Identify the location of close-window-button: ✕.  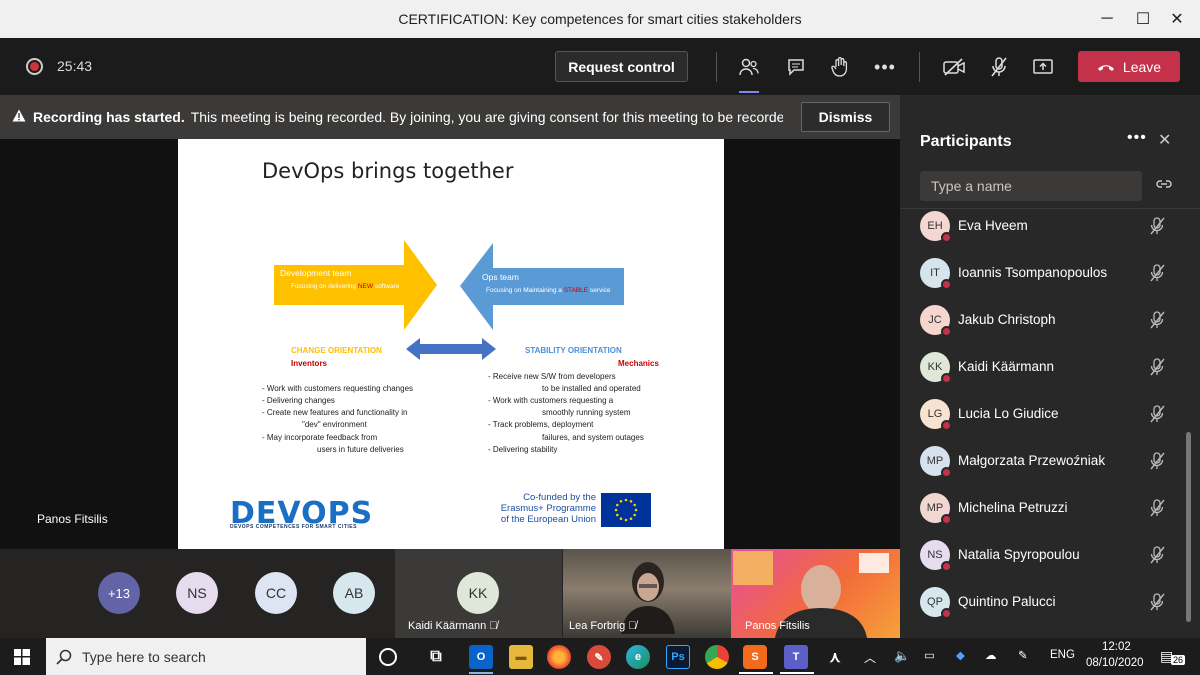
(1177, 19).